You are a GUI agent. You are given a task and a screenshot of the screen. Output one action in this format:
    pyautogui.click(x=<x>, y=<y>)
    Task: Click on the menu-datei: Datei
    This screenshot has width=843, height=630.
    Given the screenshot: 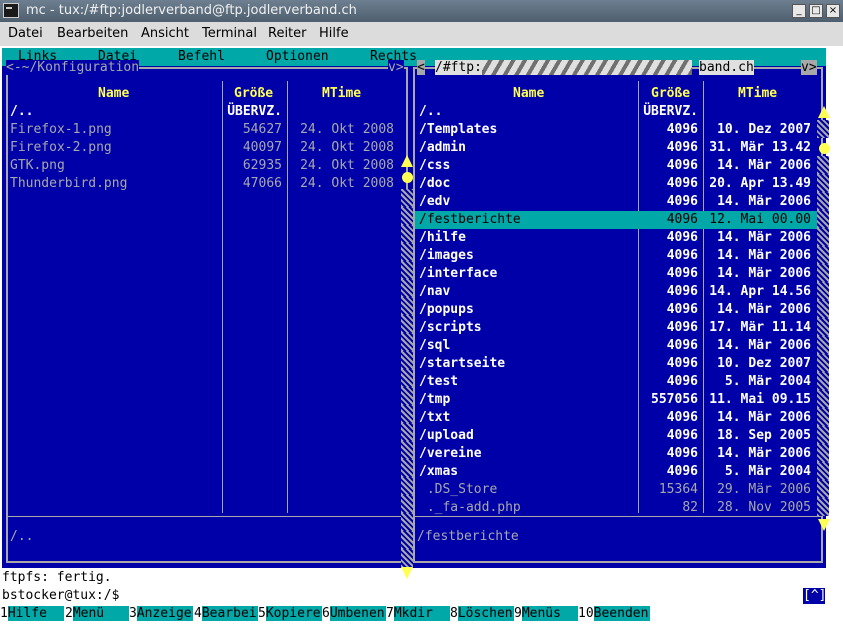 What is the action you would take?
    pyautogui.click(x=25, y=33)
    